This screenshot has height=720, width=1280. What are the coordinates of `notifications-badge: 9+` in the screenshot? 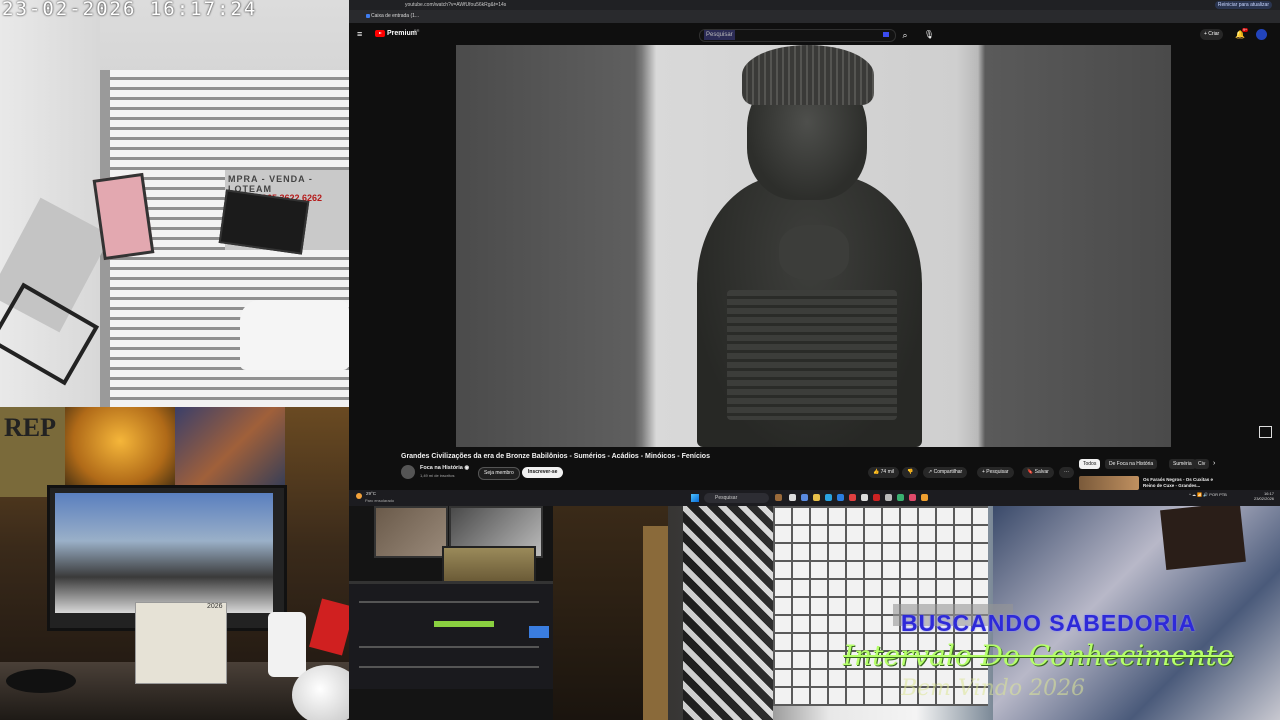 It's located at (1245, 30).